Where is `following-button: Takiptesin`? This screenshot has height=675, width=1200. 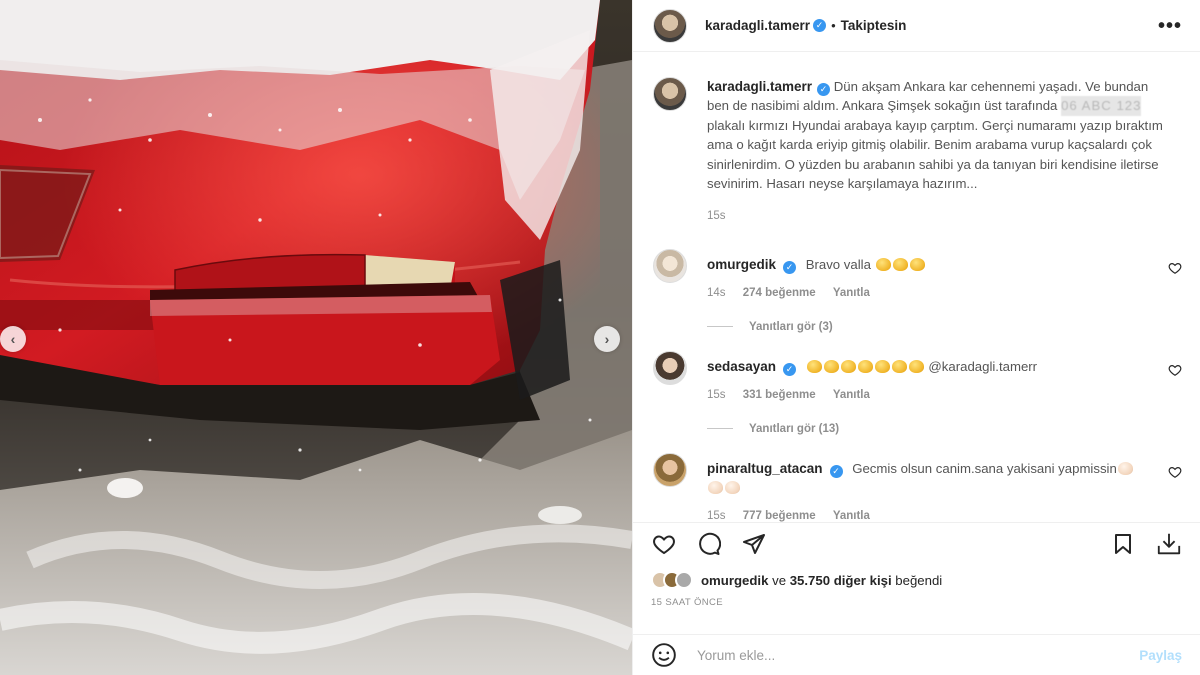 following-button: Takiptesin is located at coordinates (874, 25).